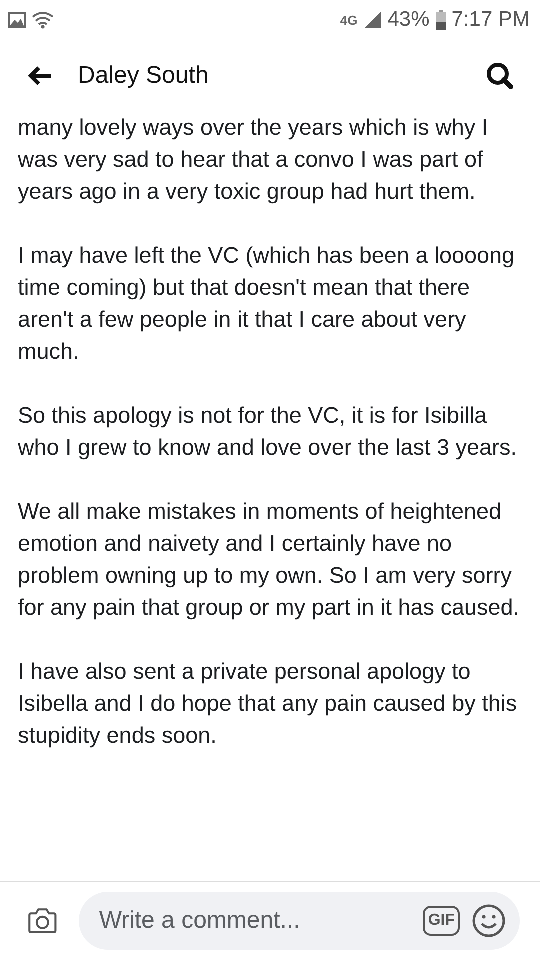  I want to click on post-paragraph: I may have left the VC (which has been a loooong time coming) but that doesn't mean that there aren't a few people in it that I care about very much., so click(267, 304).